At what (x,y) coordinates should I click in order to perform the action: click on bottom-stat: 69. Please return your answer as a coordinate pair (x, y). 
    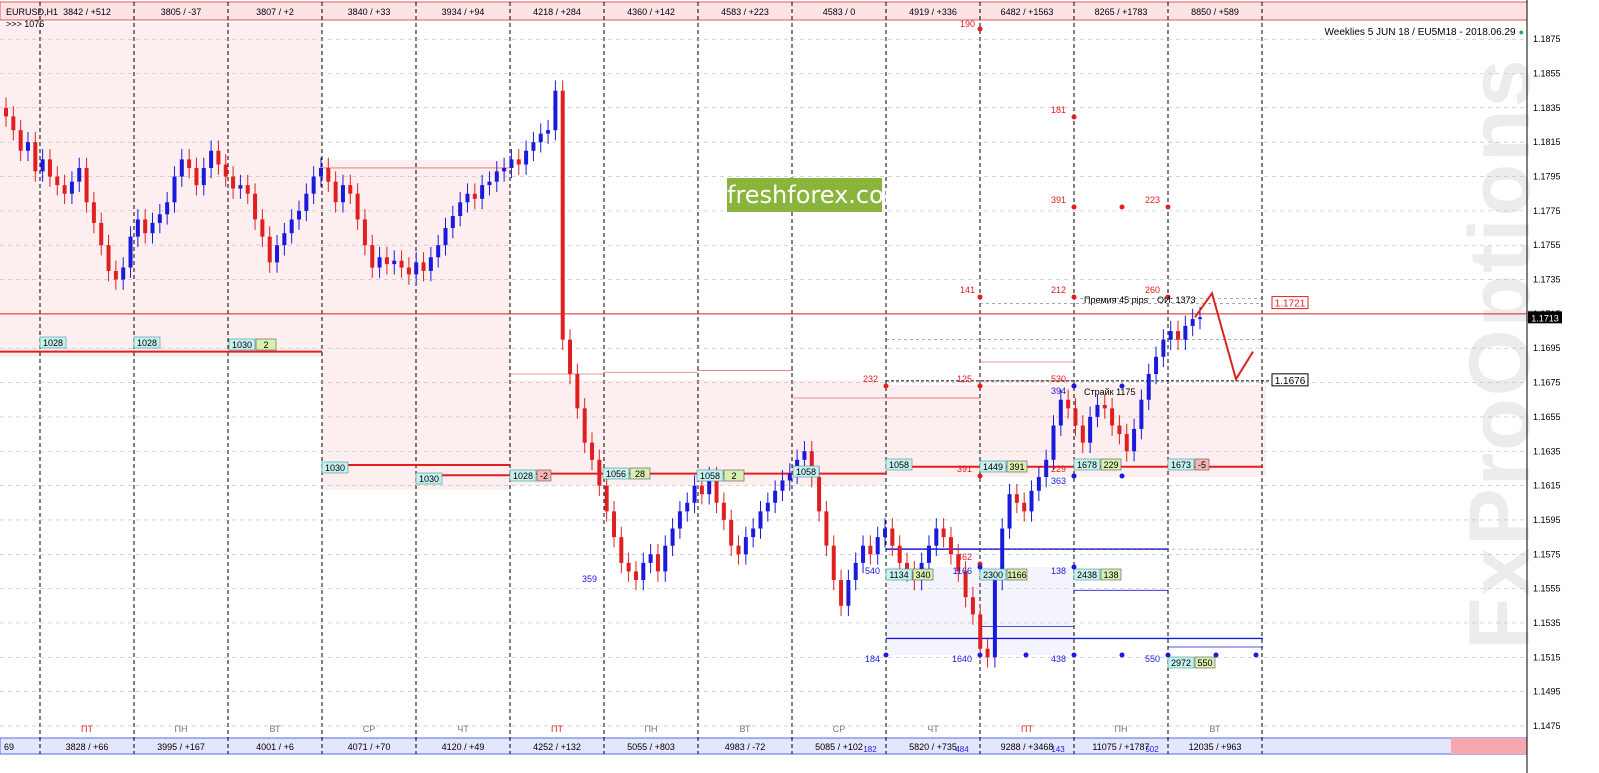
    Looking at the image, I should click on (9, 747).